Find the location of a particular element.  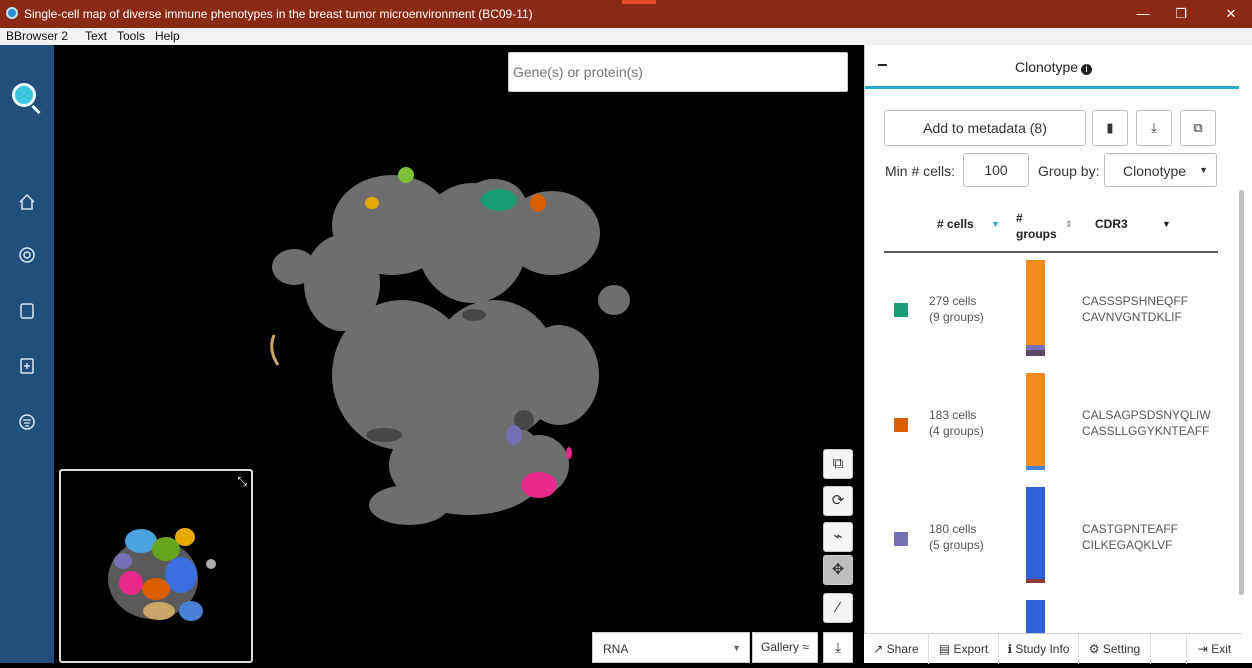

panel-scrollbar is located at coordinates (1241, 392).